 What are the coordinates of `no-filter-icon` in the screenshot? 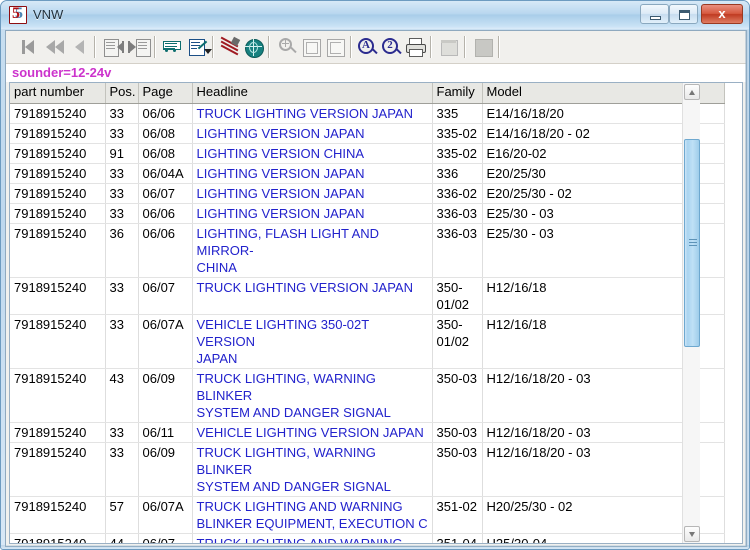 It's located at (230, 47).